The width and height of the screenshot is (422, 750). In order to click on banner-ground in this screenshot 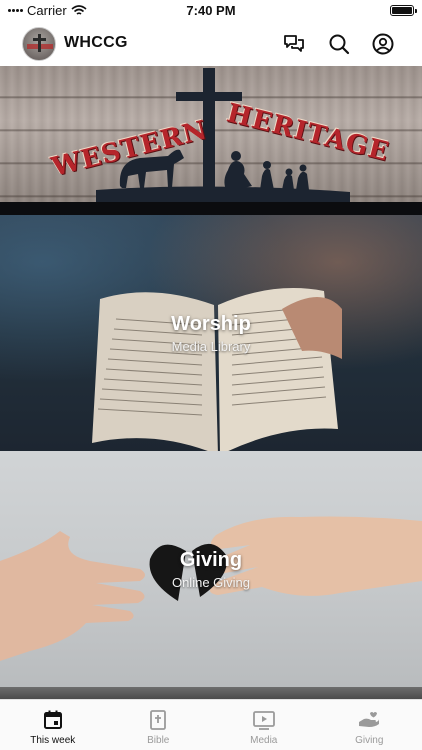, I will do `click(211, 208)`.